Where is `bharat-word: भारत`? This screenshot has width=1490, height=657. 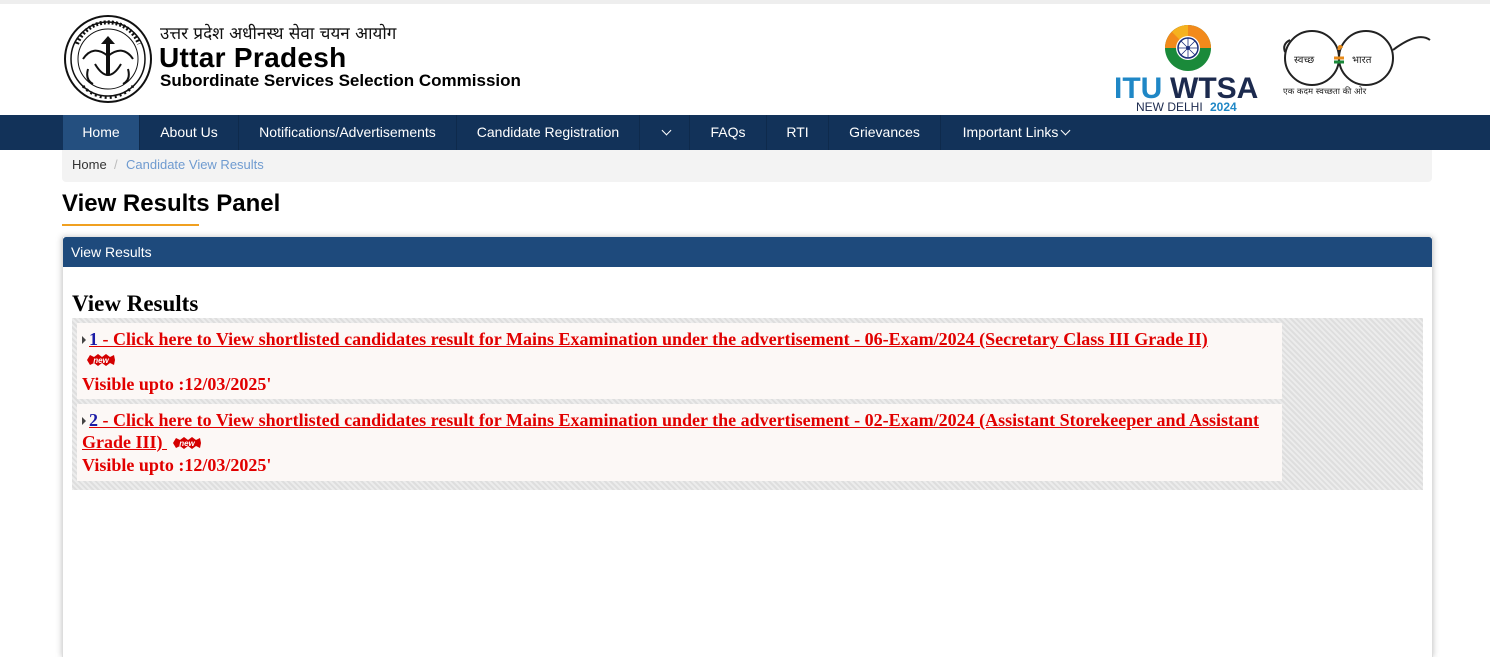
bharat-word: भारत is located at coordinates (1362, 60).